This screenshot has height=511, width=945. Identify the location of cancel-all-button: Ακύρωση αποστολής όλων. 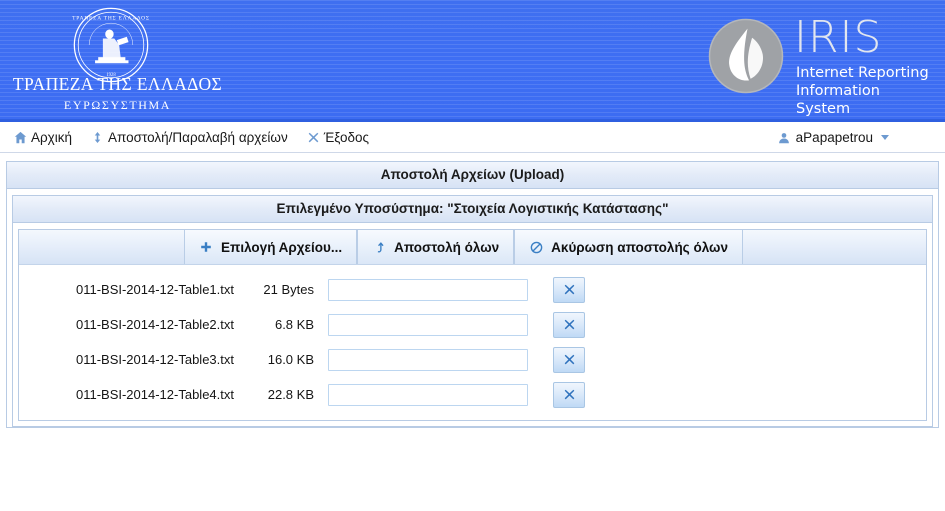
(628, 247).